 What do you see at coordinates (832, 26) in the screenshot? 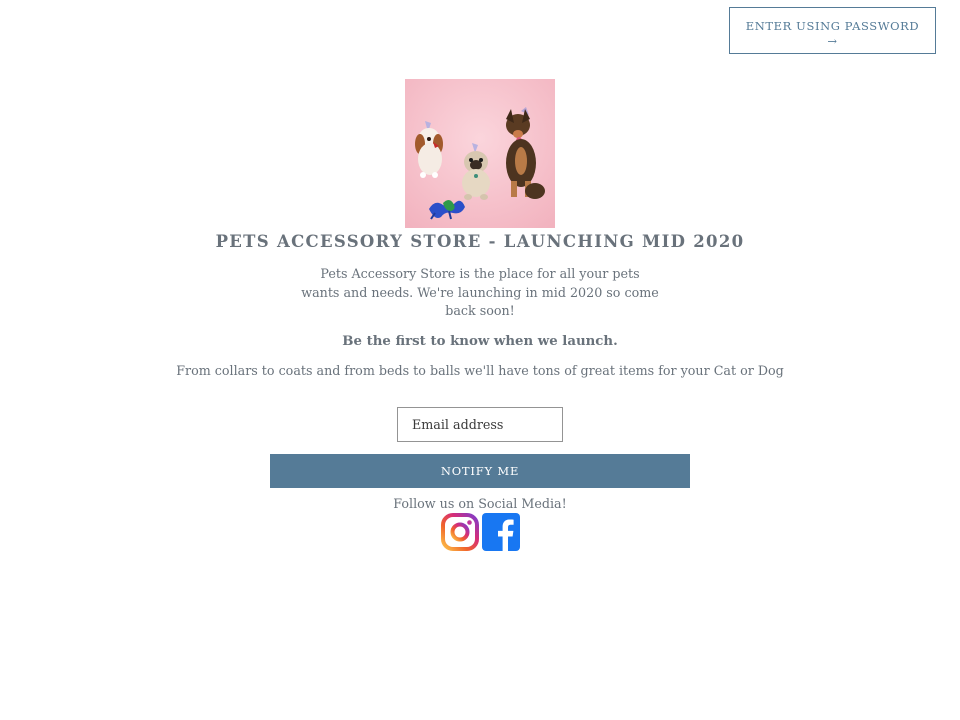
I see `enter-password-label: ENTER USING PASSWORD` at bounding box center [832, 26].